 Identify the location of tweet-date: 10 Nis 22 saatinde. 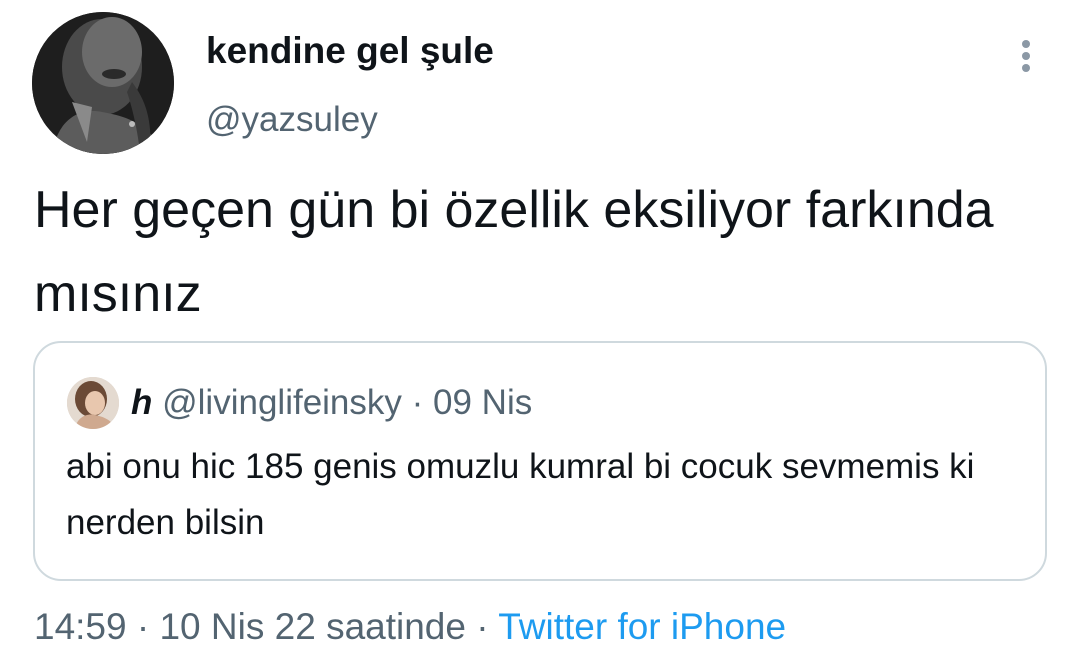
(312, 626).